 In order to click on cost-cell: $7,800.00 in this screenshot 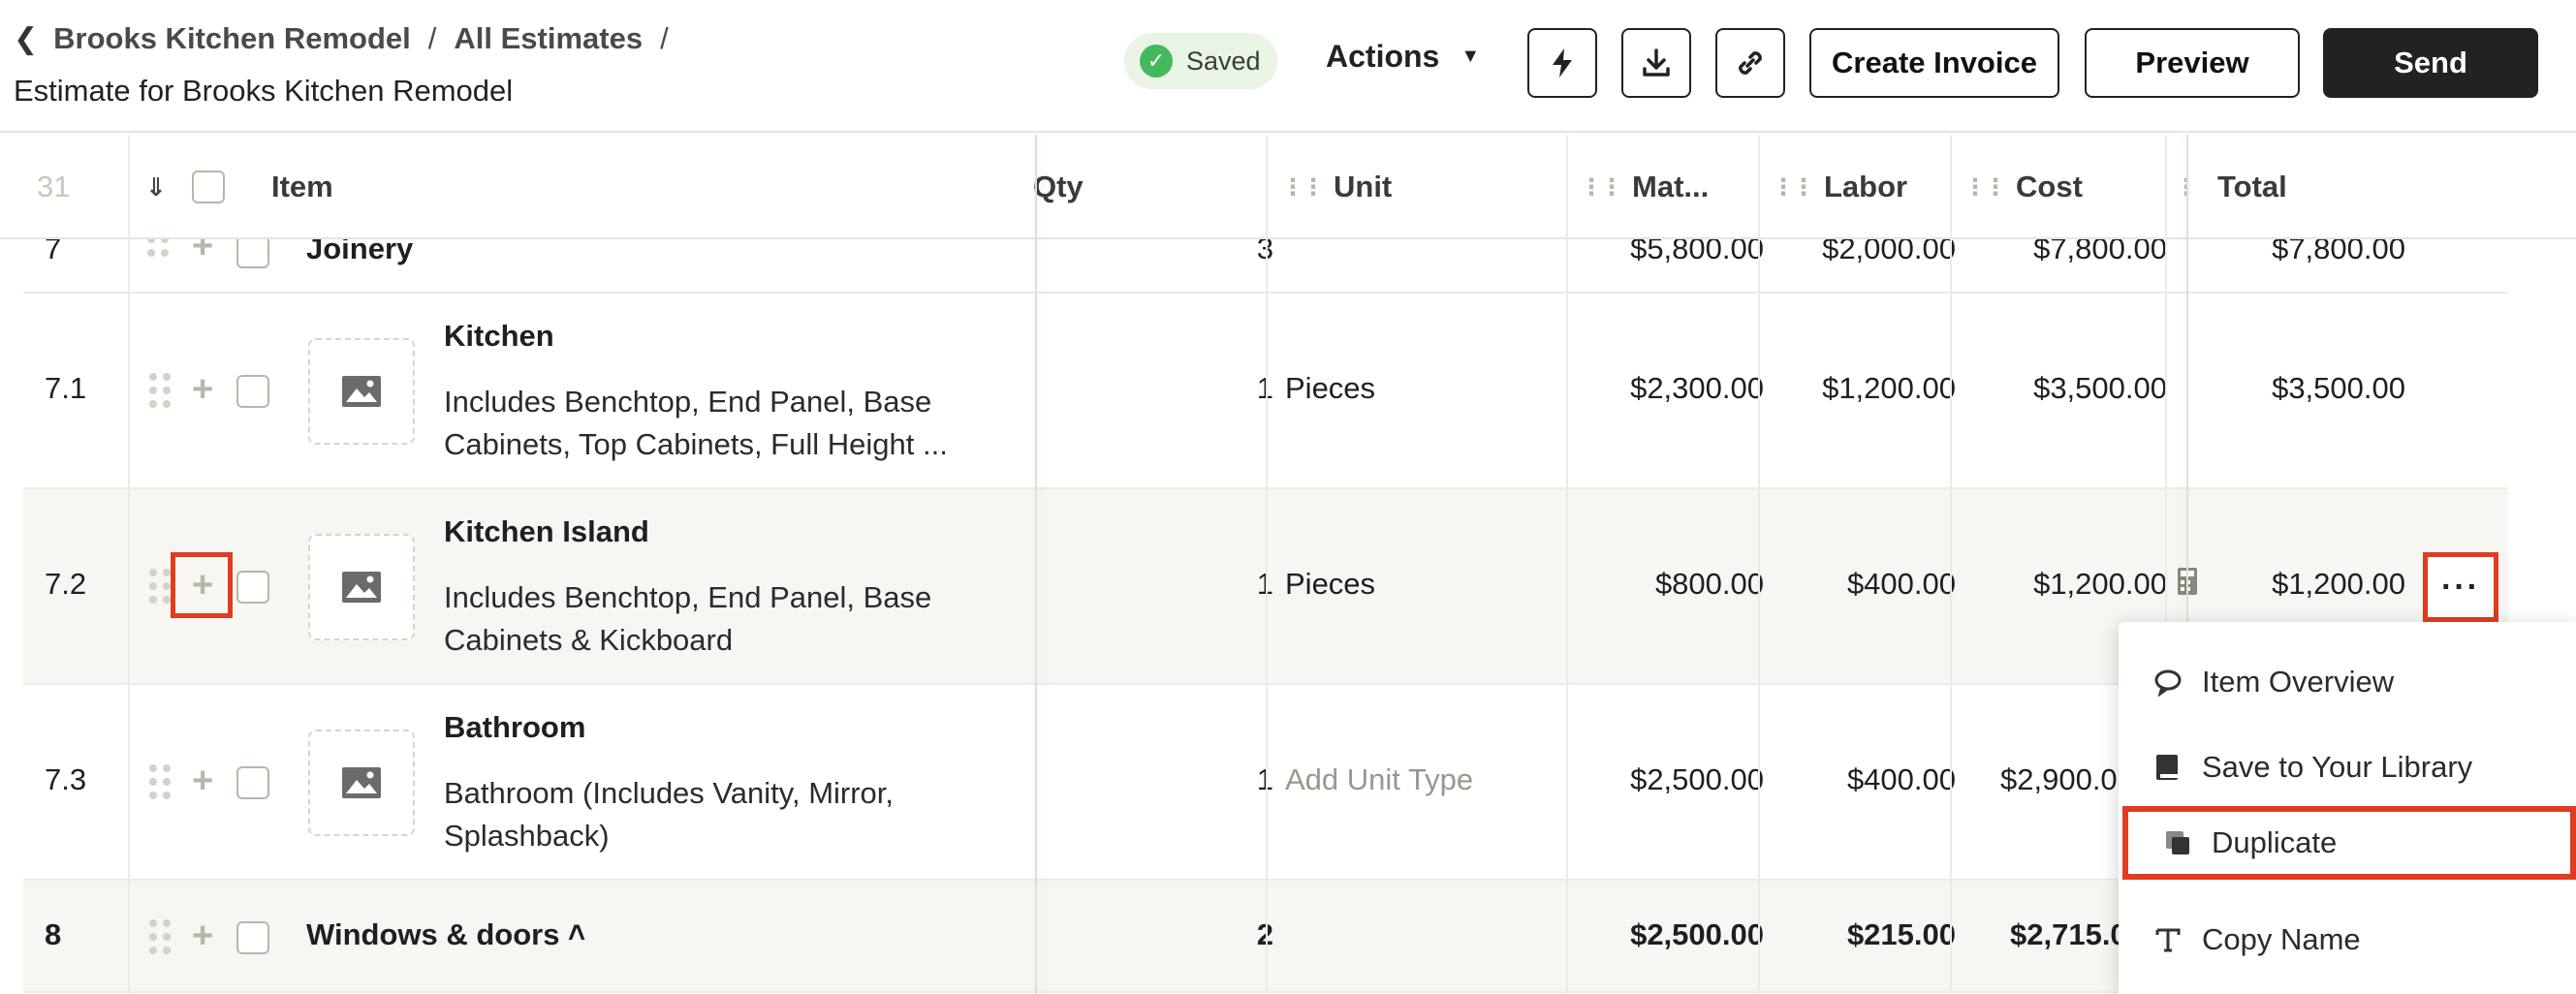, I will do `click(2100, 252)`.